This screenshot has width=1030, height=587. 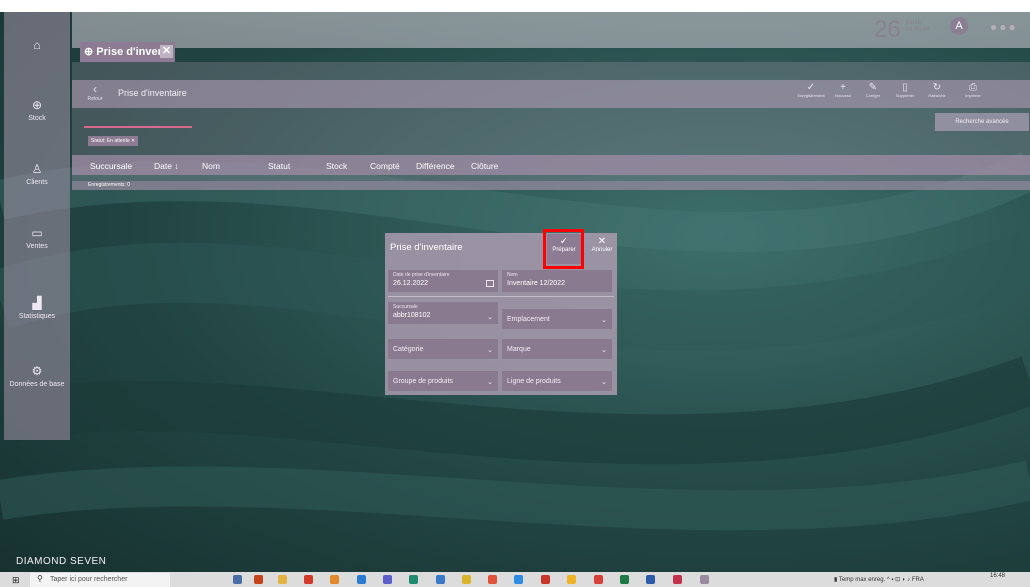 I want to click on back-button: ‹ Retour, so click(x=95, y=94).